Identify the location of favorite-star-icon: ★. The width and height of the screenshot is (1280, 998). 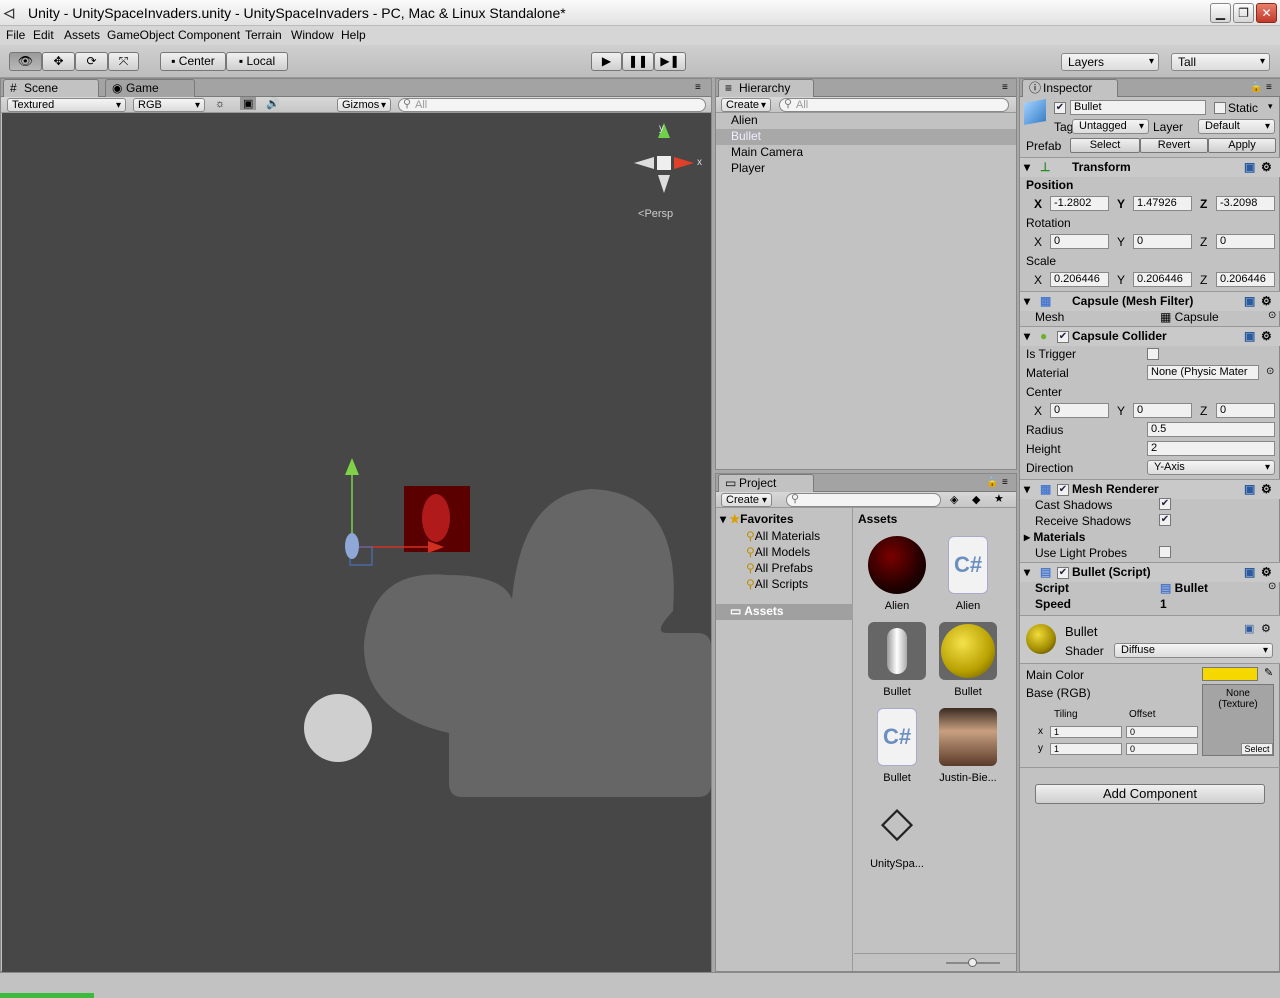
(999, 498).